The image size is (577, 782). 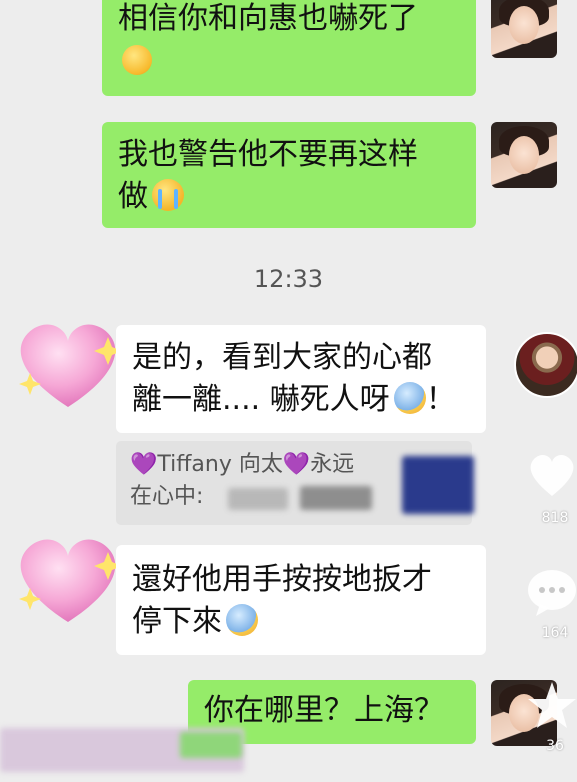 I want to click on chat-timestamp: 12:33, so click(x=288, y=279).